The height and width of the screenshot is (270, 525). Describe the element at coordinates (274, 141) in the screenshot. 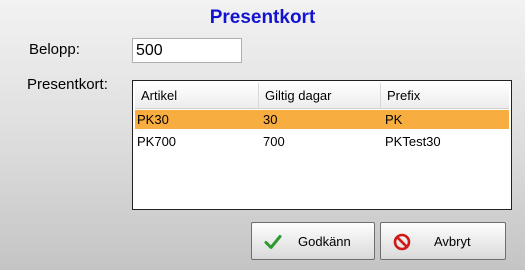

I see `cell-giltig-dagar: 700` at that location.